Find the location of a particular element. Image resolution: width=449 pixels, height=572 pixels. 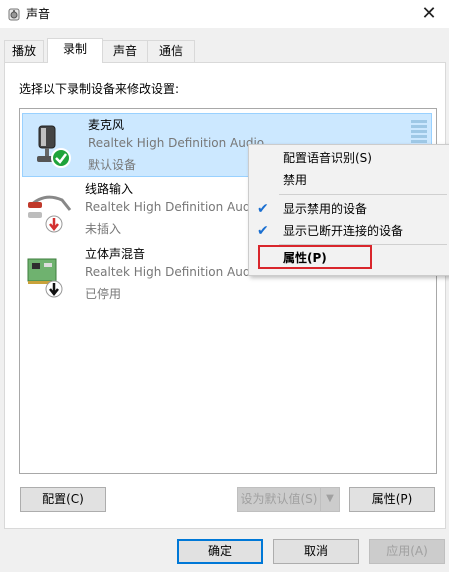

device-status: 默认设备 is located at coordinates (112, 165).